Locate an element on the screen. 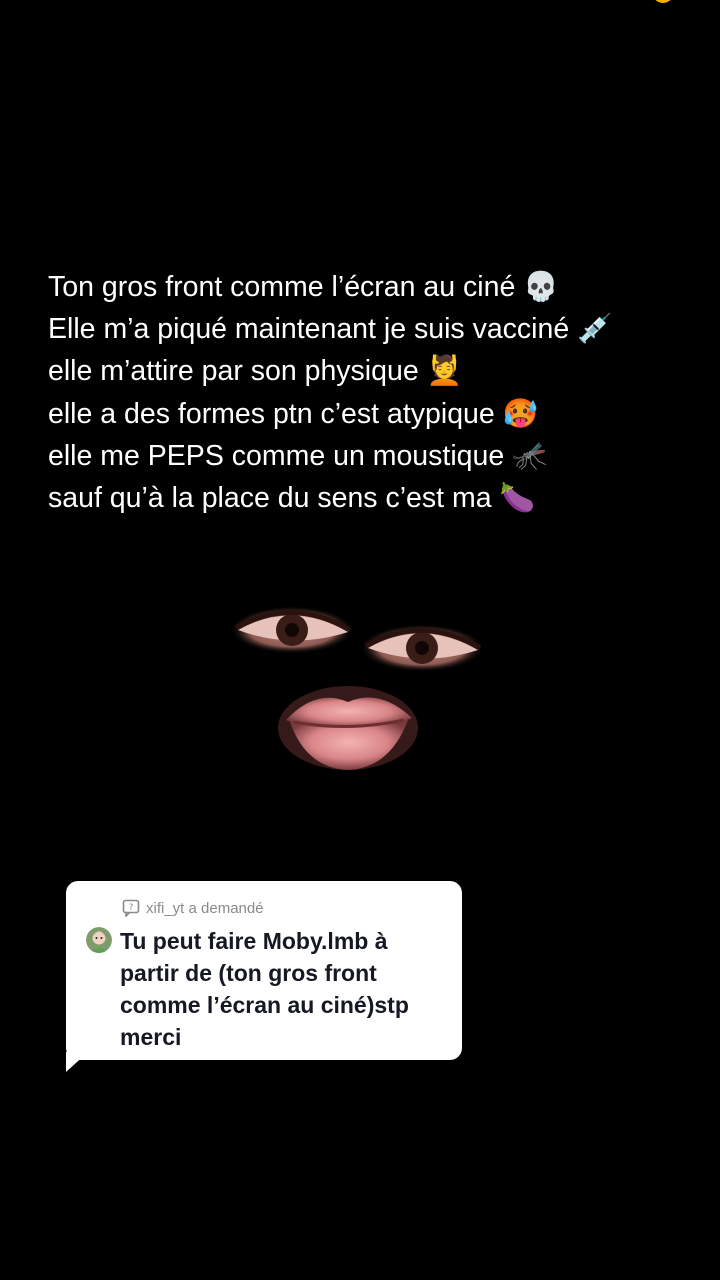  hot-face-icon: 🥵 is located at coordinates (520, 413).